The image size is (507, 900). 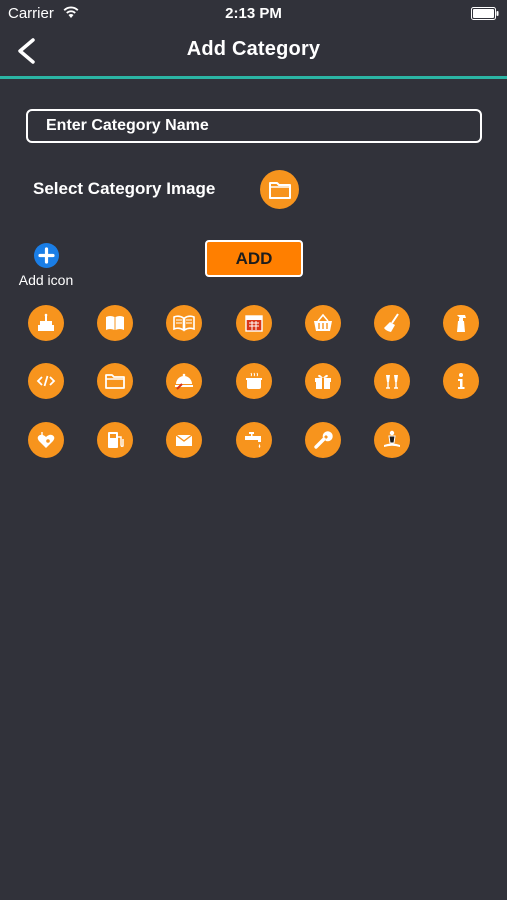 I want to click on category-icon-book, so click(x=115, y=323).